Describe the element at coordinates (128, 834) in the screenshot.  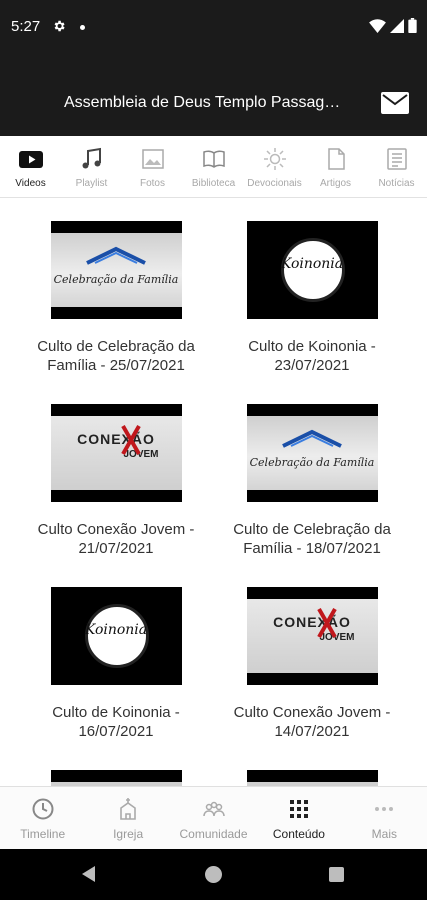
I see `nav-label: Igreja` at that location.